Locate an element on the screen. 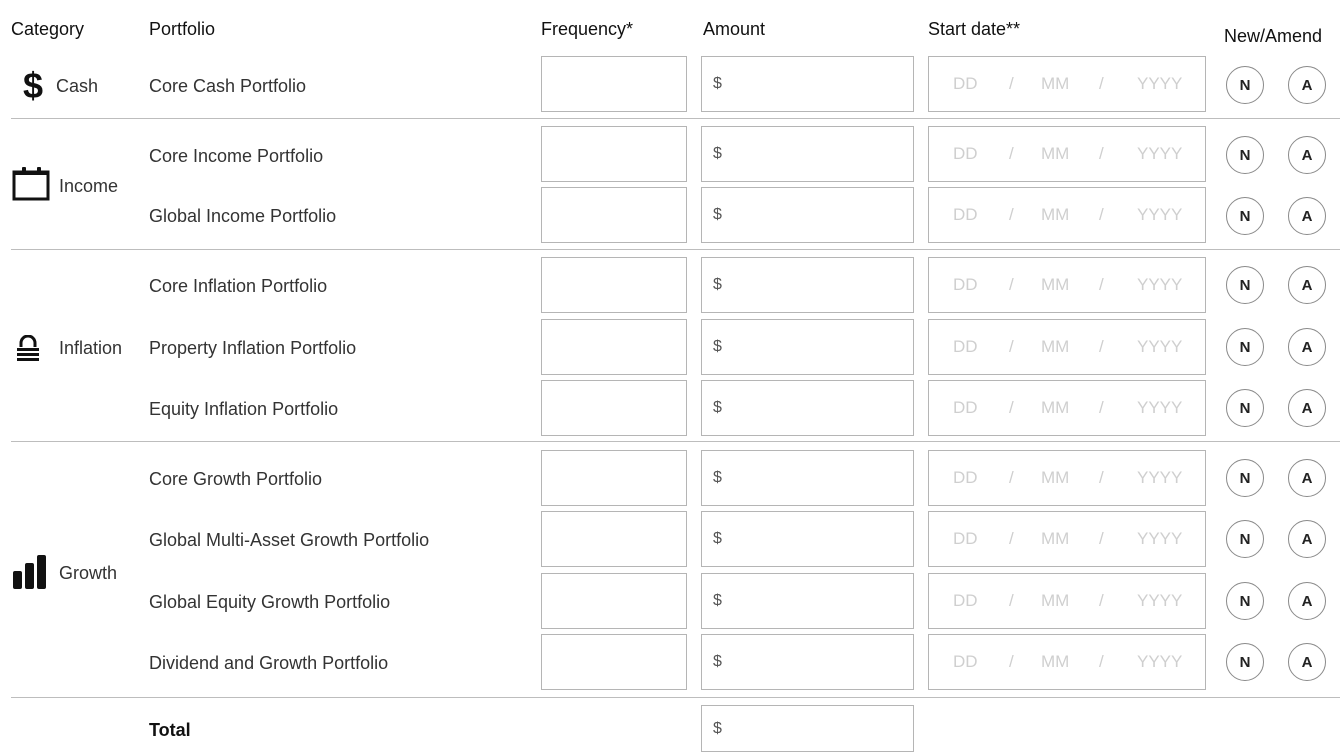 This screenshot has height=752, width=1340. header-amount: Amount is located at coordinates (734, 29).